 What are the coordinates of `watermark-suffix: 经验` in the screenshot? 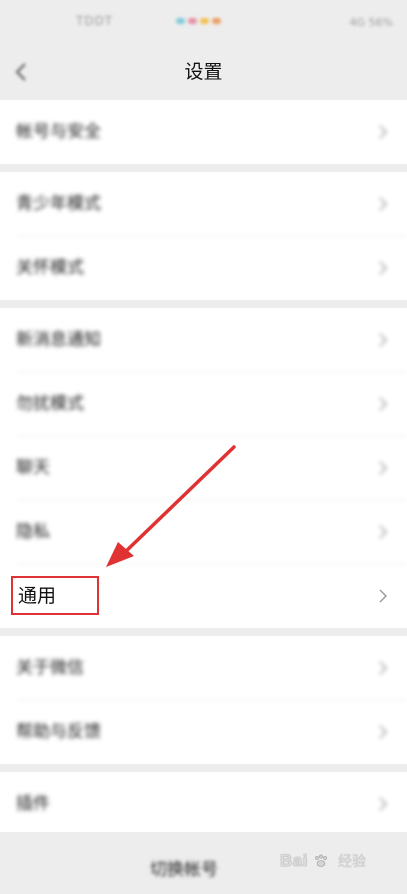 It's located at (352, 862).